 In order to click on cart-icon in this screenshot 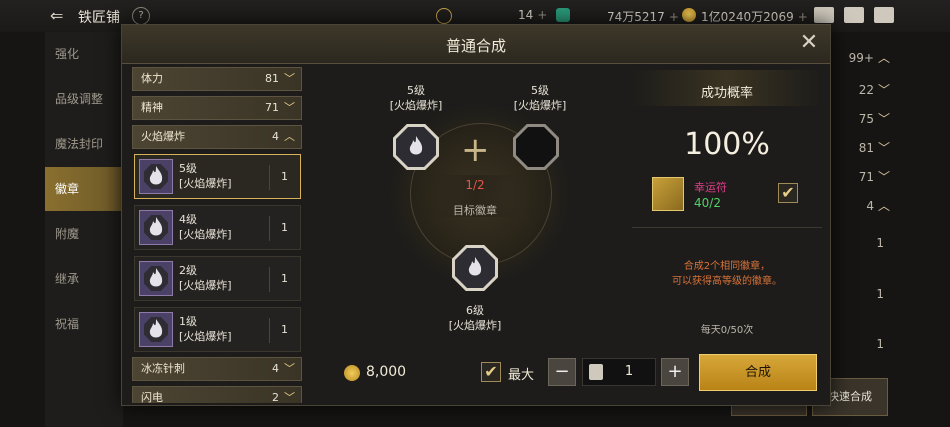, I will do `click(824, 15)`.